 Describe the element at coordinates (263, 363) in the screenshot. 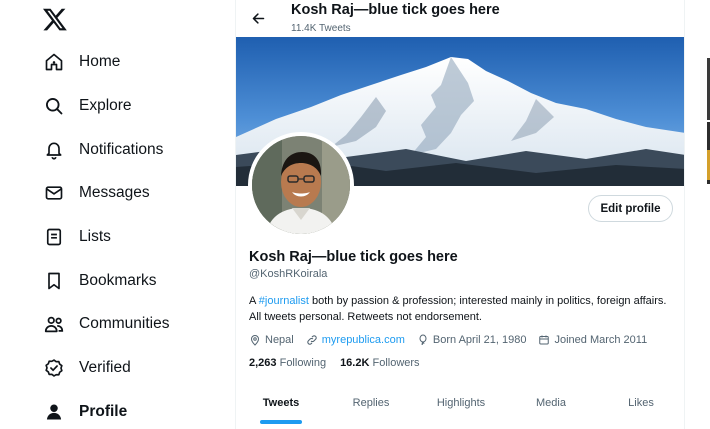

I see `following-count: 2,263` at that location.